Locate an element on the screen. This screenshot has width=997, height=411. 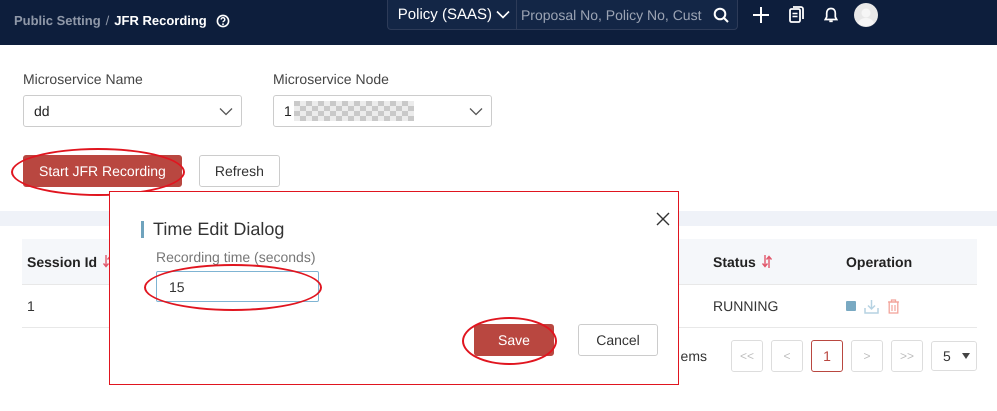
table-cell-text: 1 is located at coordinates (31, 306).